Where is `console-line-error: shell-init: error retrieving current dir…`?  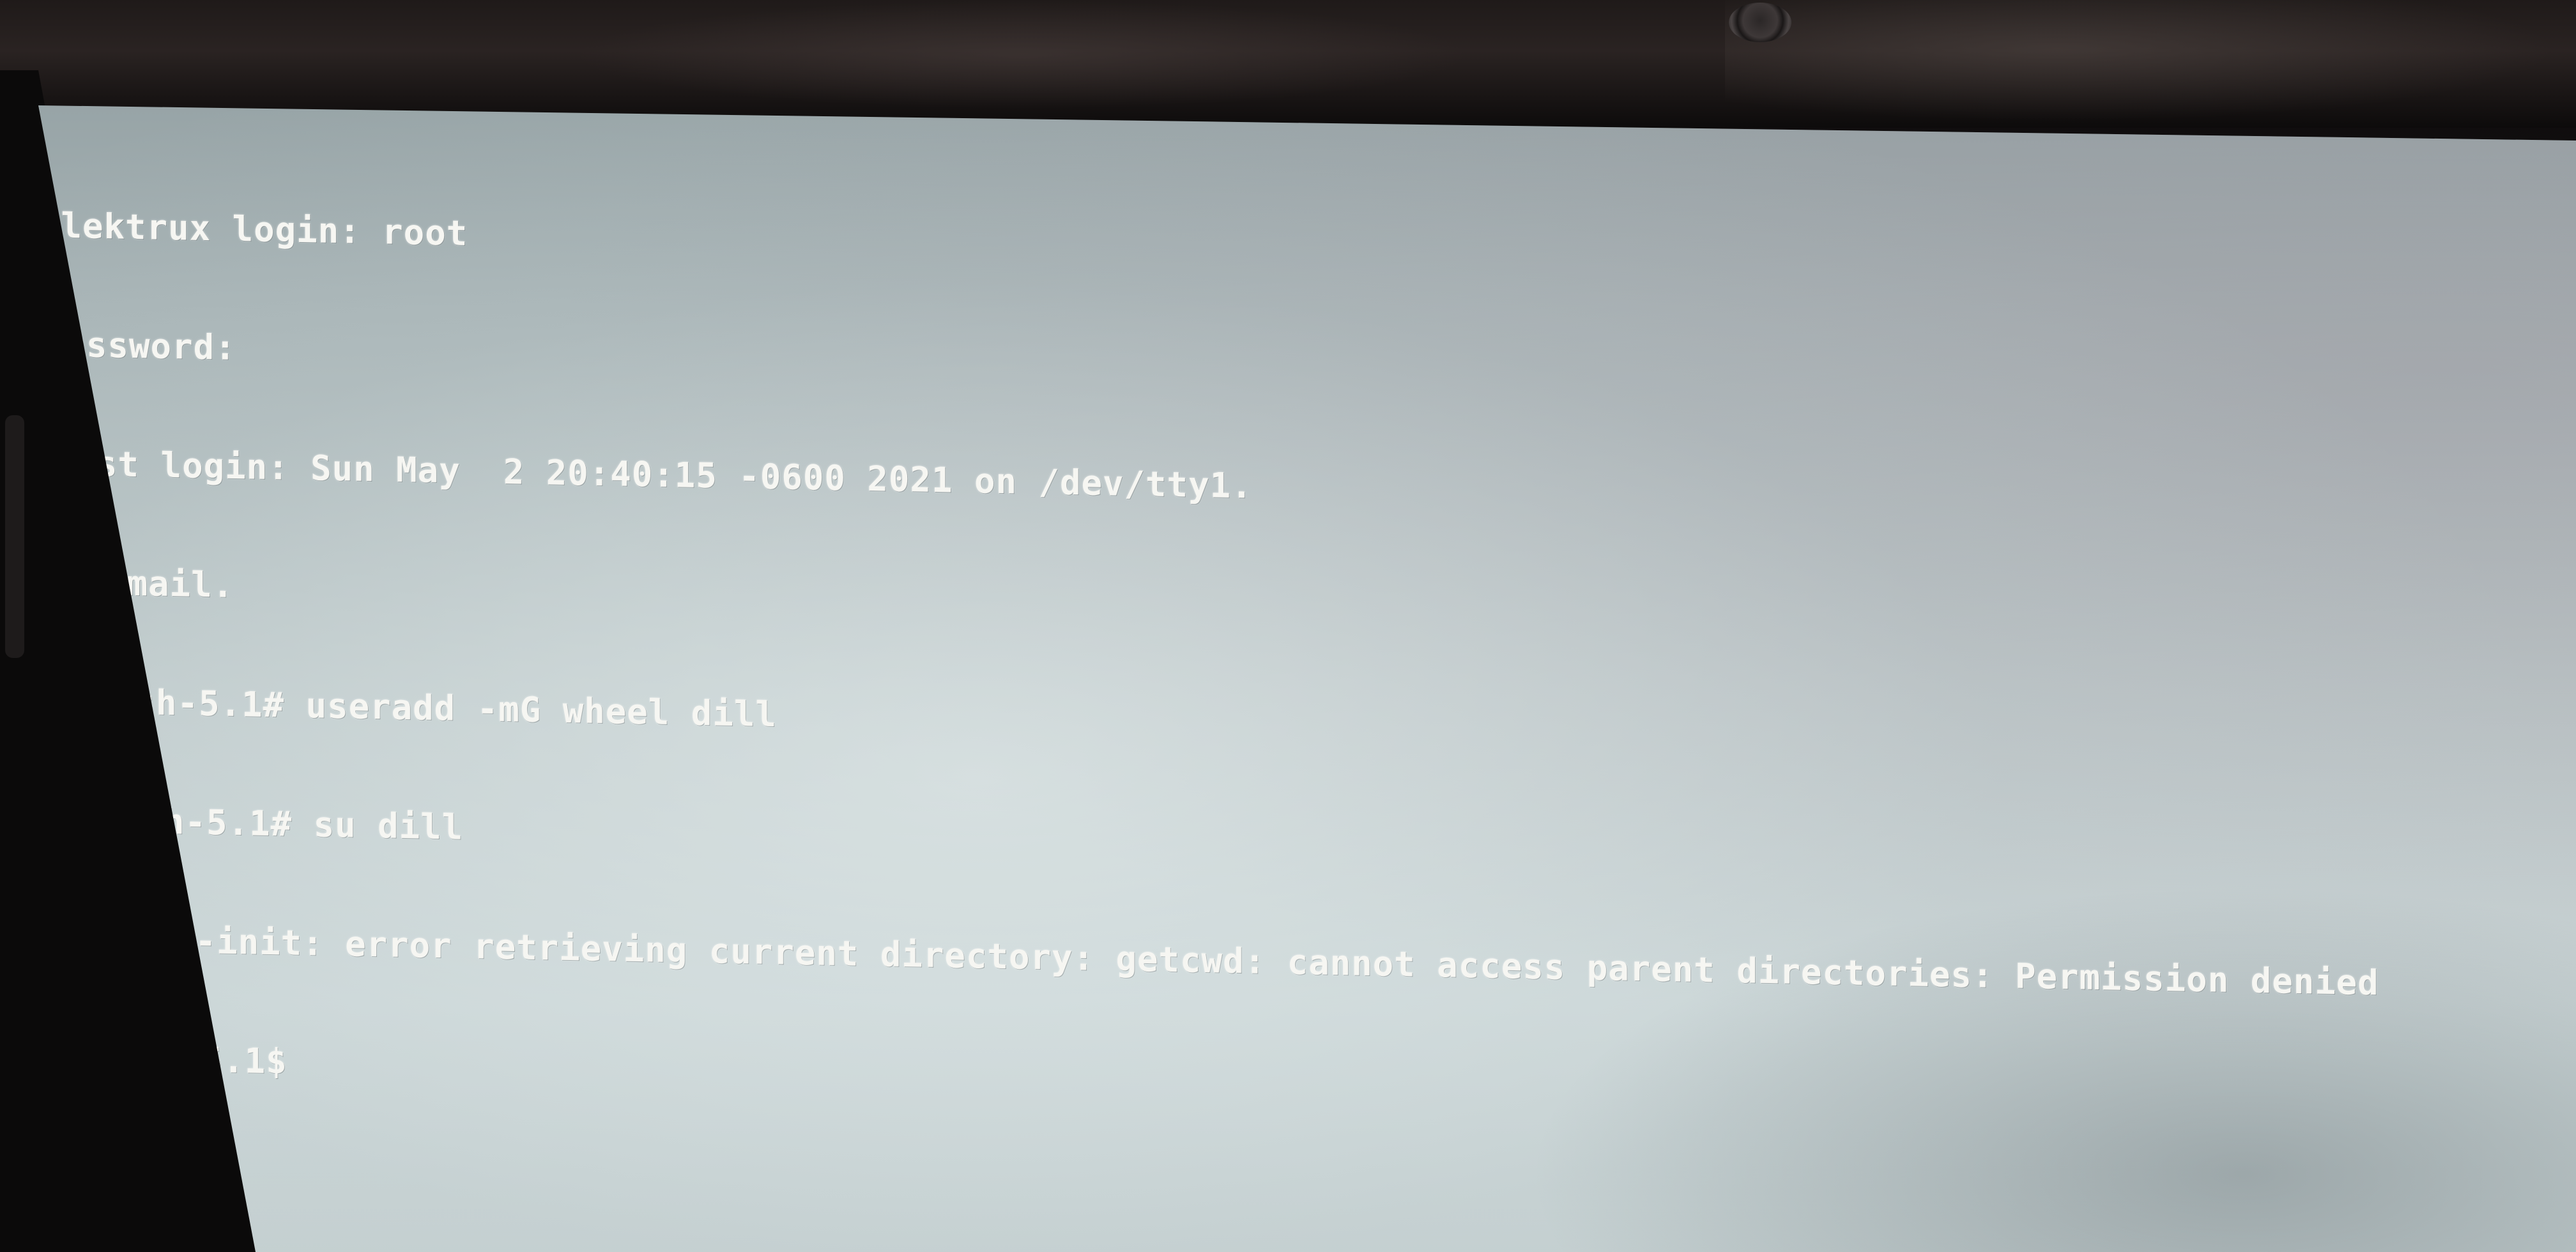 console-line-error: shell-init: error retrieving current dir… is located at coordinates (1233, 961).